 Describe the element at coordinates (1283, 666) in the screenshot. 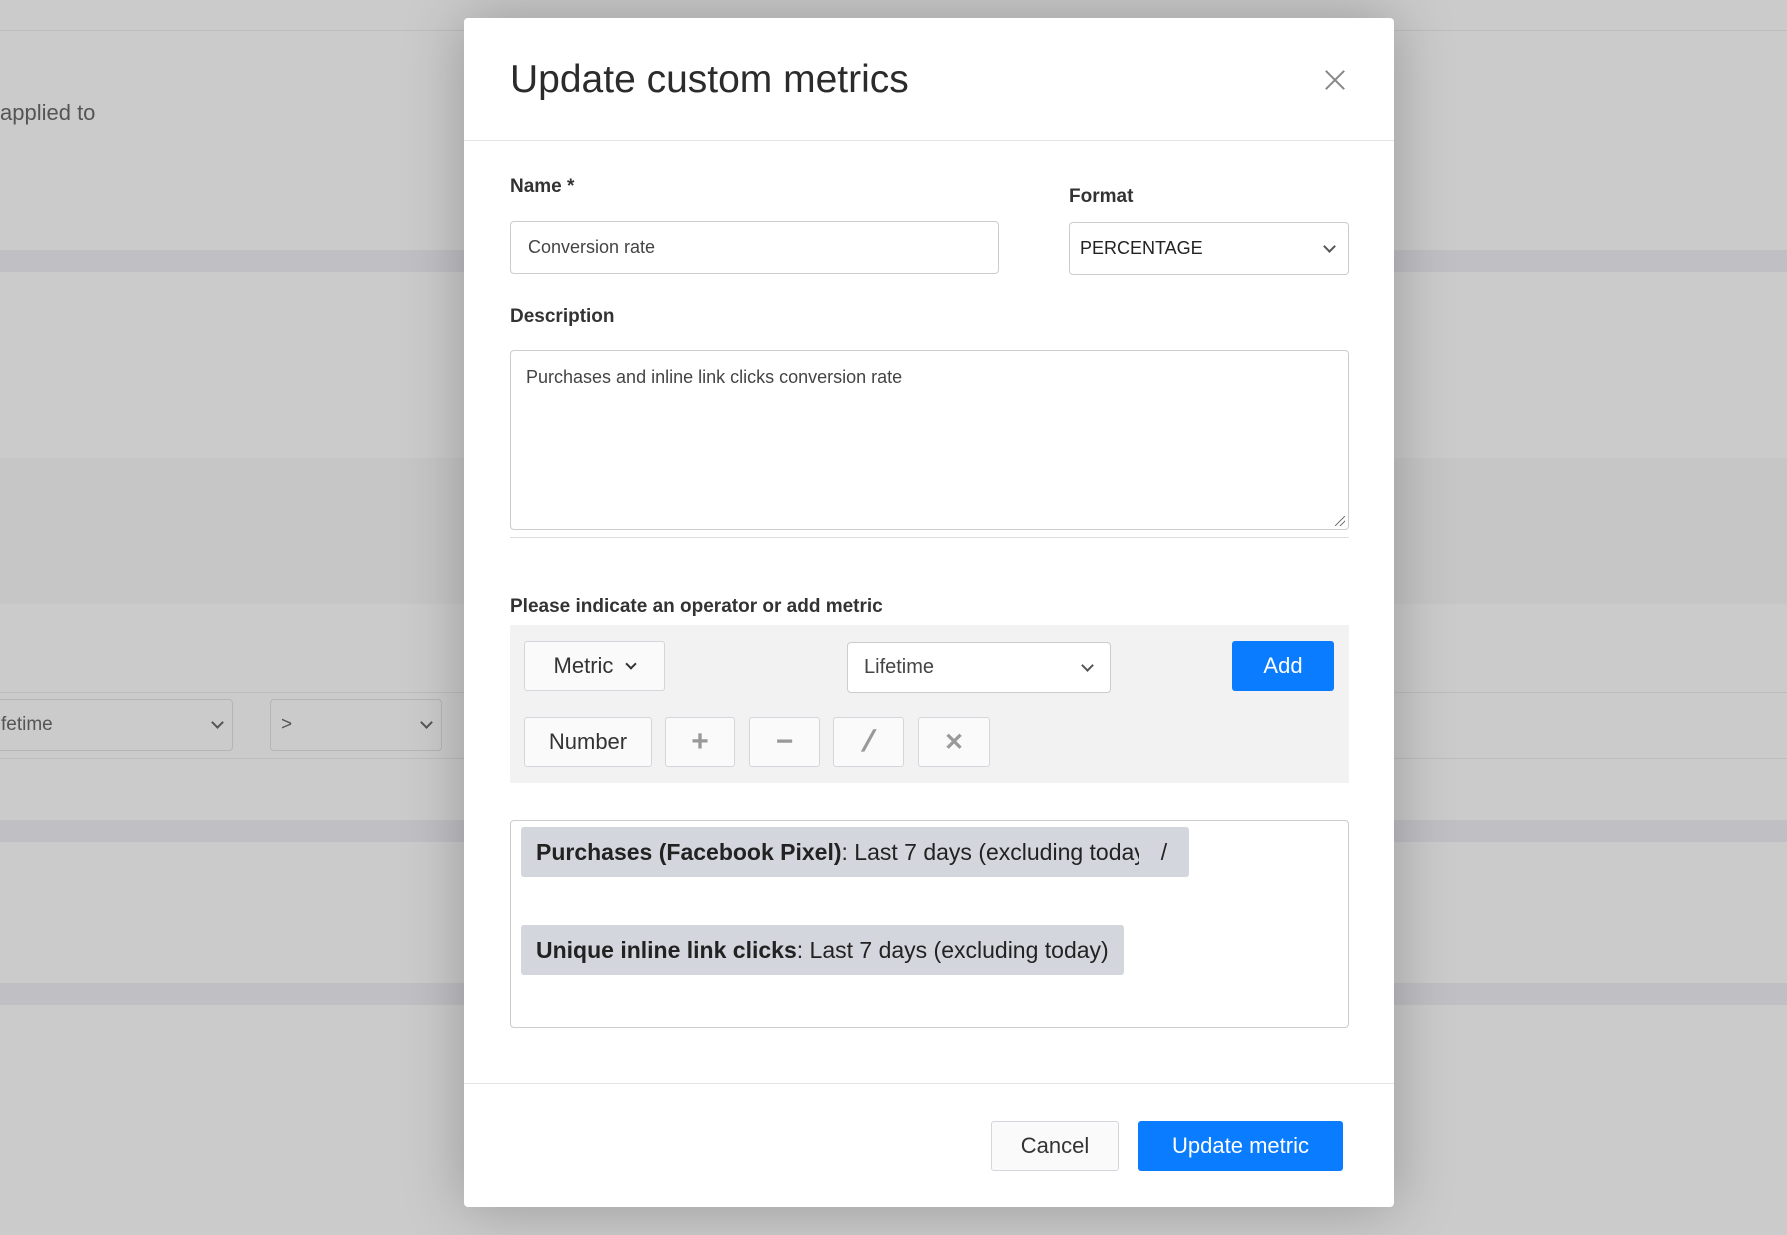

I see `add-button: Add` at that location.